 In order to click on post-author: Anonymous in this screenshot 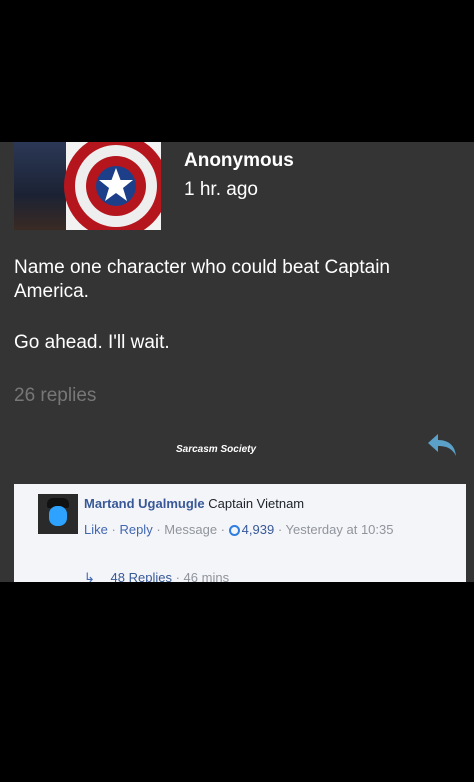, I will do `click(239, 161)`.